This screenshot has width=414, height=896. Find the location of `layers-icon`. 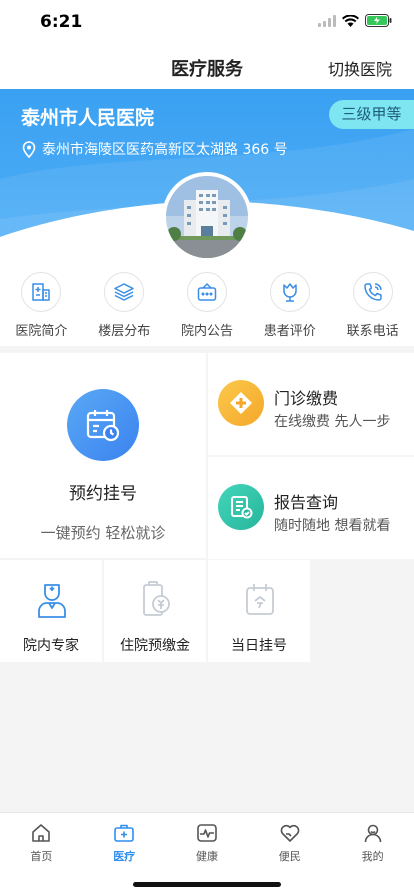

layers-icon is located at coordinates (124, 292).